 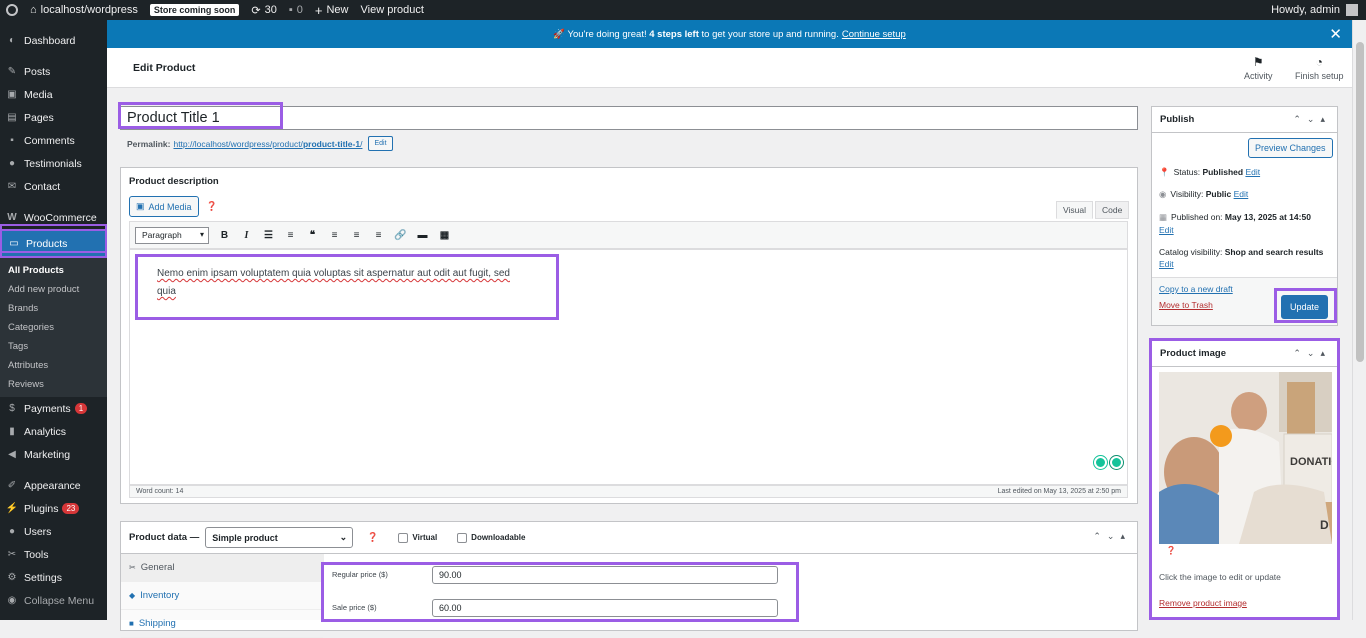 I want to click on menu-settings: ⚙ Settings, so click(x=53, y=577).